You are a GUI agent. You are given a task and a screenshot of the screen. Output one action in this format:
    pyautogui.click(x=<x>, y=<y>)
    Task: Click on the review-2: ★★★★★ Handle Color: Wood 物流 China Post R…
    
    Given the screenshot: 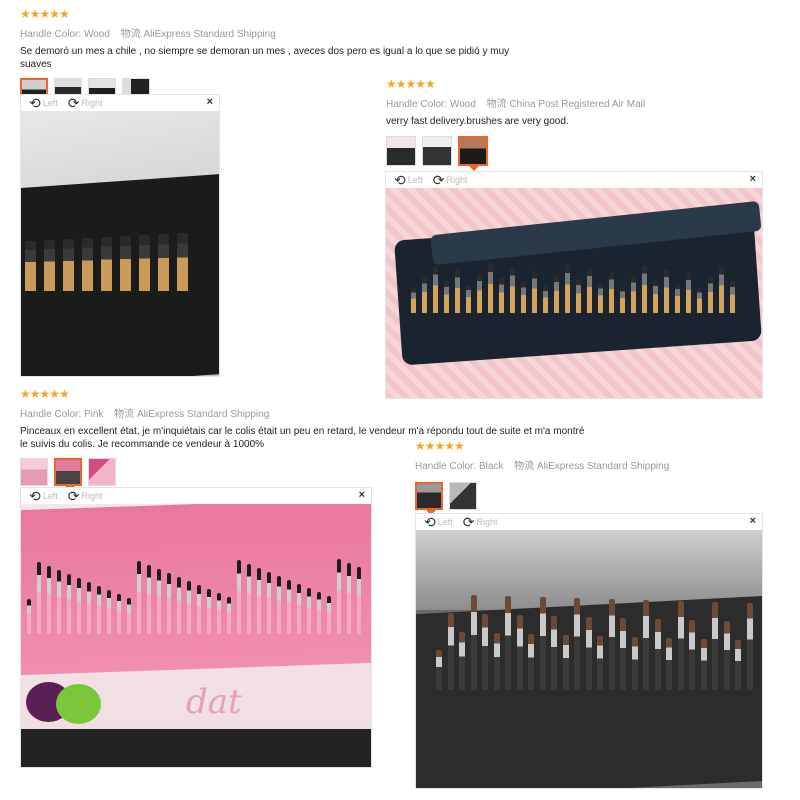 What is the action you would take?
    pyautogui.click(x=586, y=124)
    